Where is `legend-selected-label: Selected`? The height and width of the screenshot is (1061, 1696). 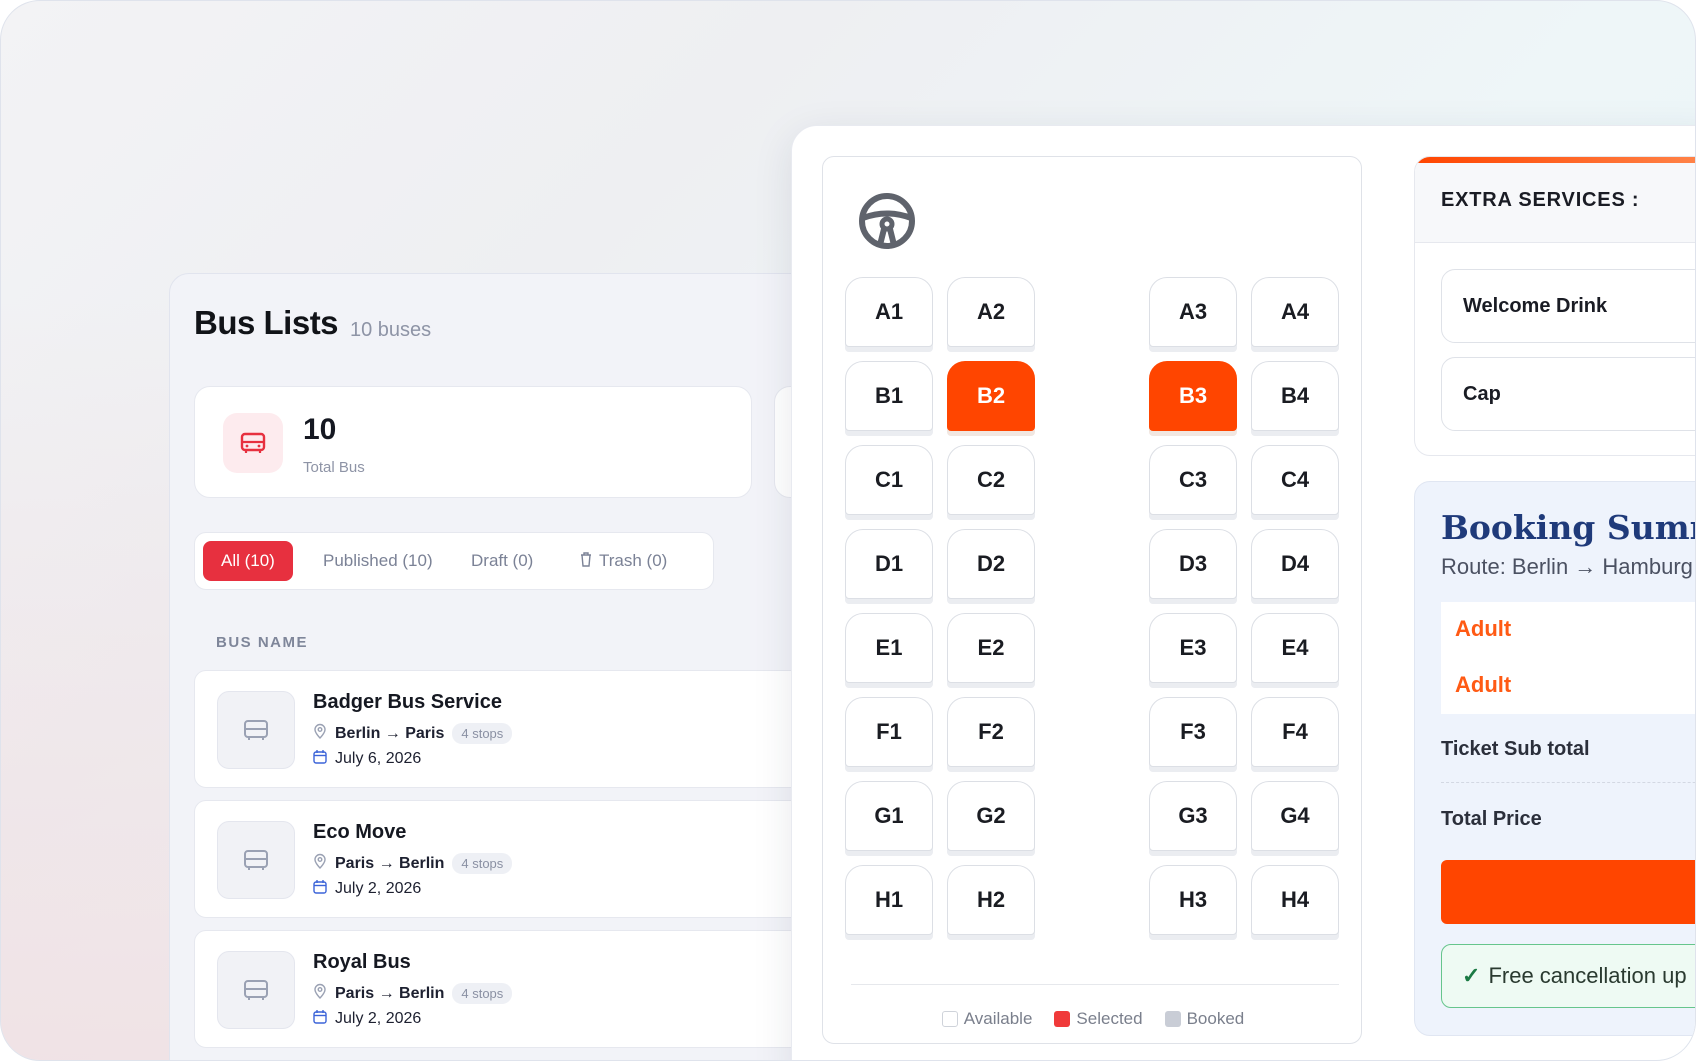 legend-selected-label: Selected is located at coordinates (1109, 1018).